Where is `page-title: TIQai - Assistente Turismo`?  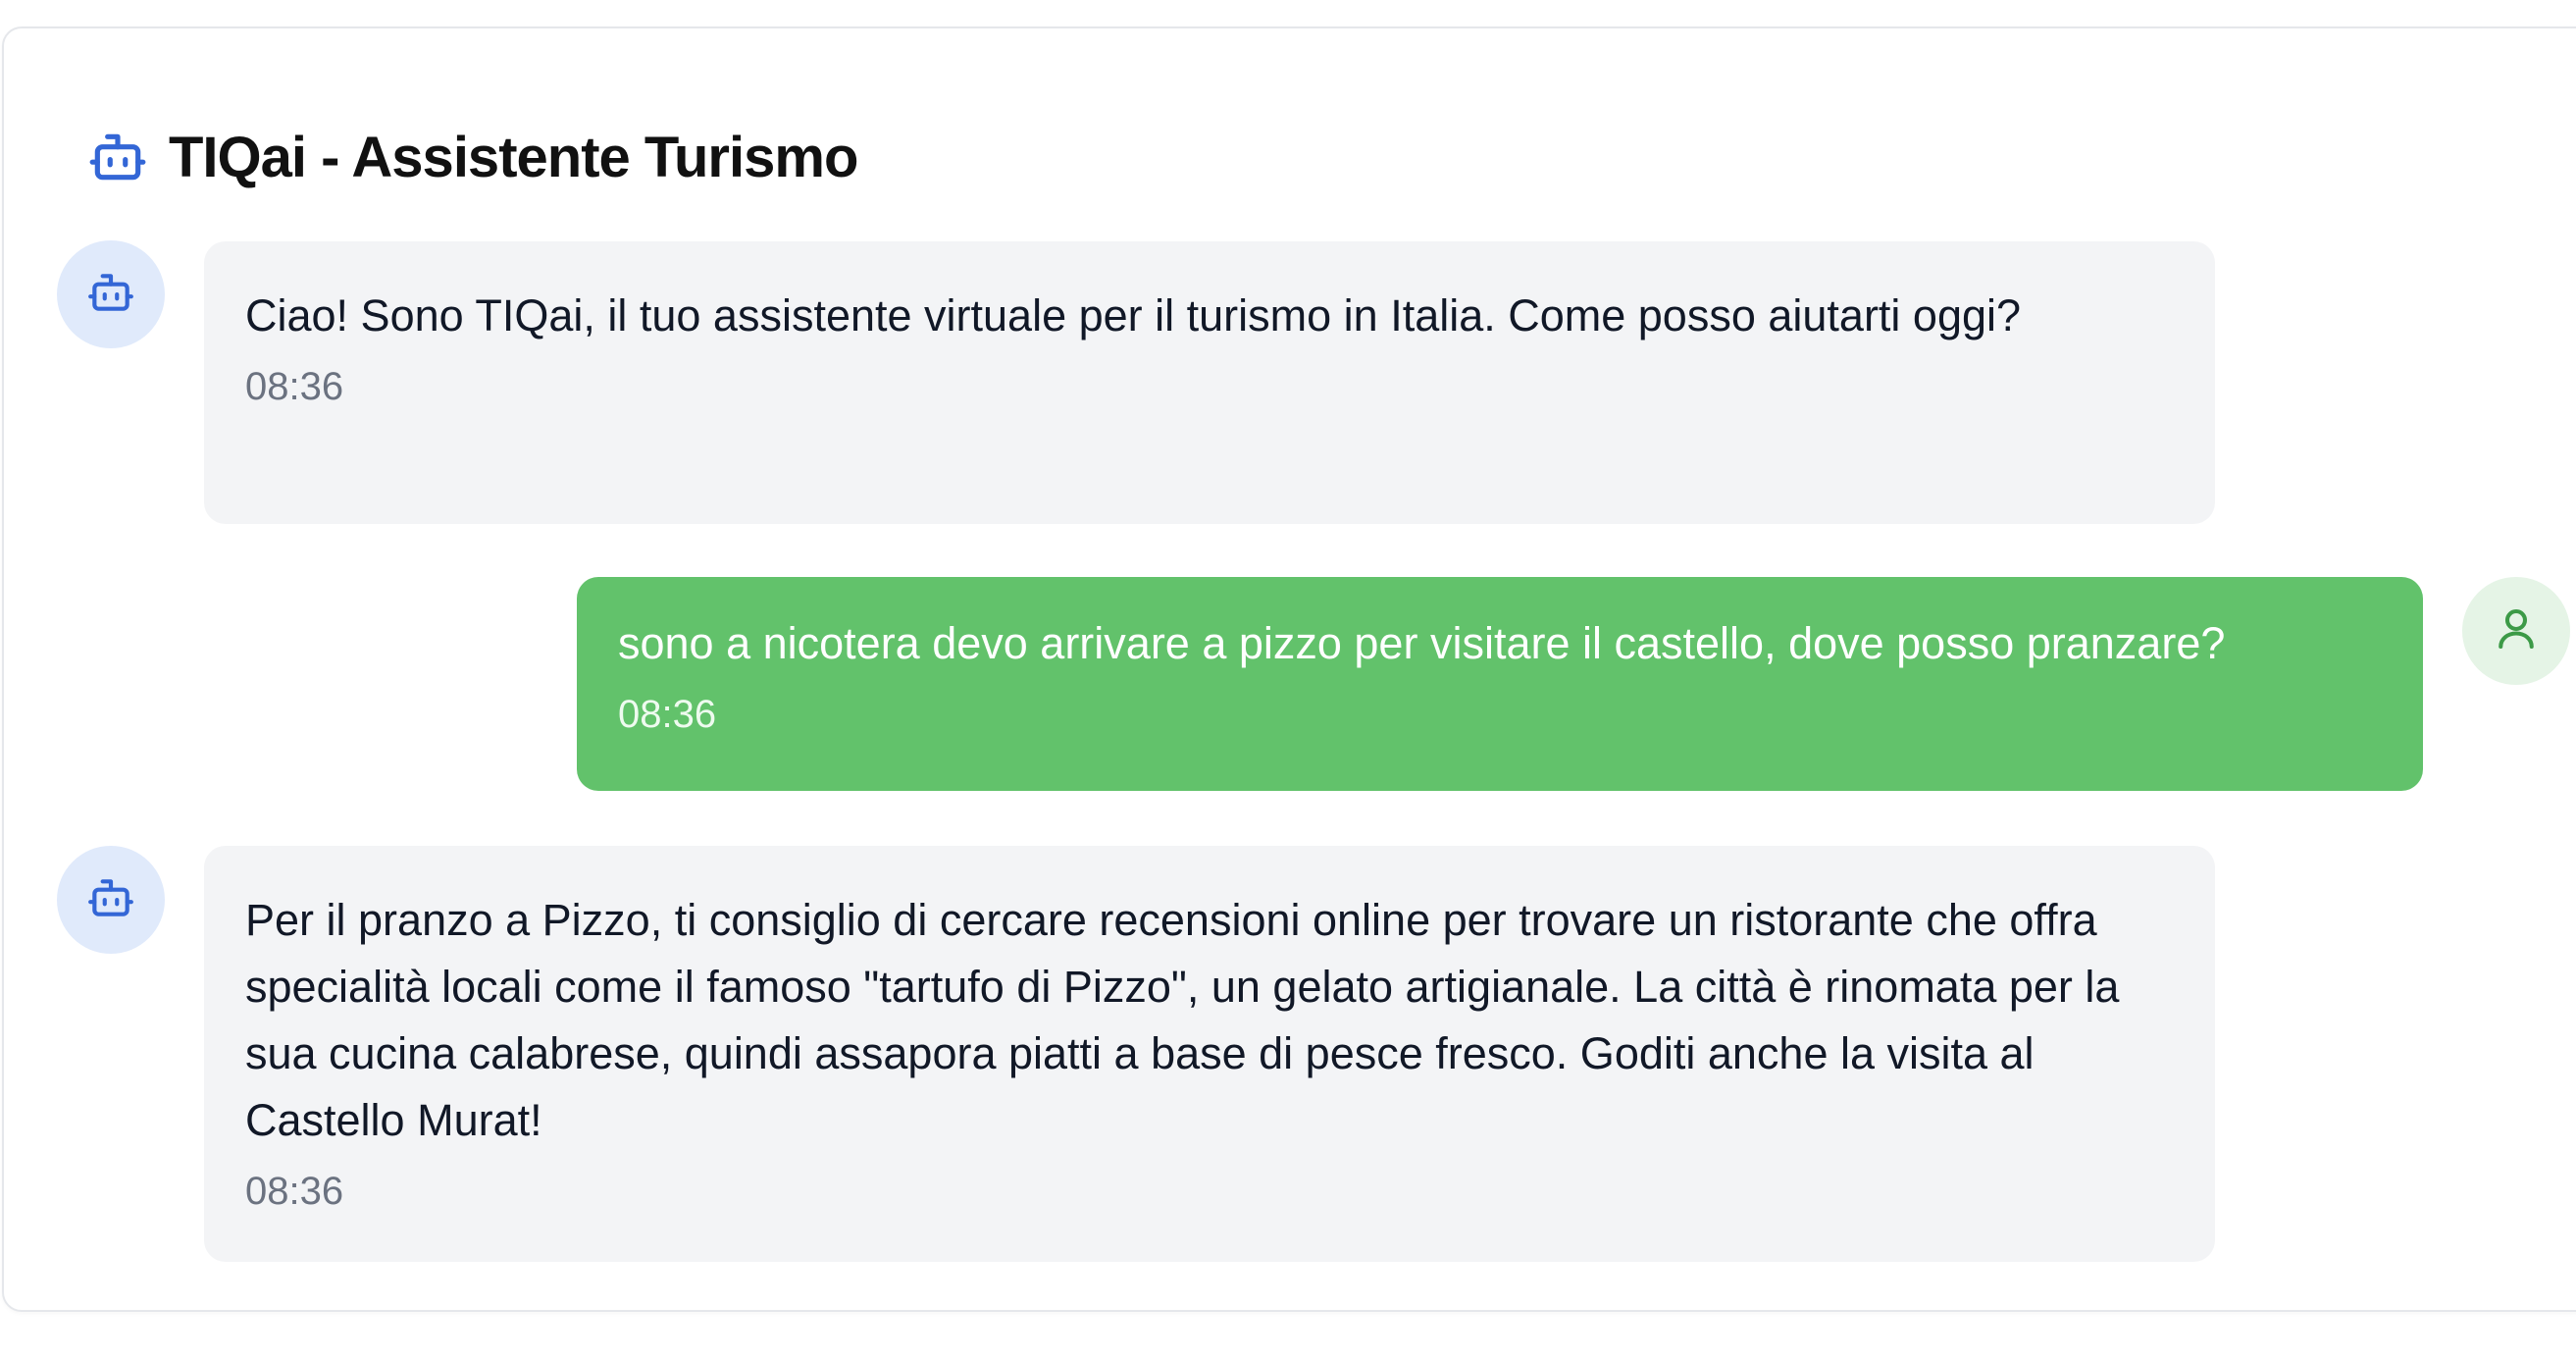 page-title: TIQai - Assistente Turismo is located at coordinates (513, 157).